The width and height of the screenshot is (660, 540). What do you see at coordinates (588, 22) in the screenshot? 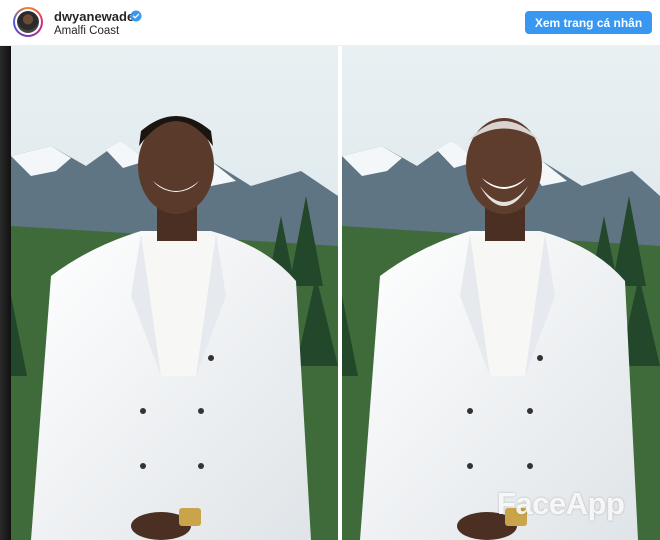
I see `view-profile-button: Xem trang cá nhân` at bounding box center [588, 22].